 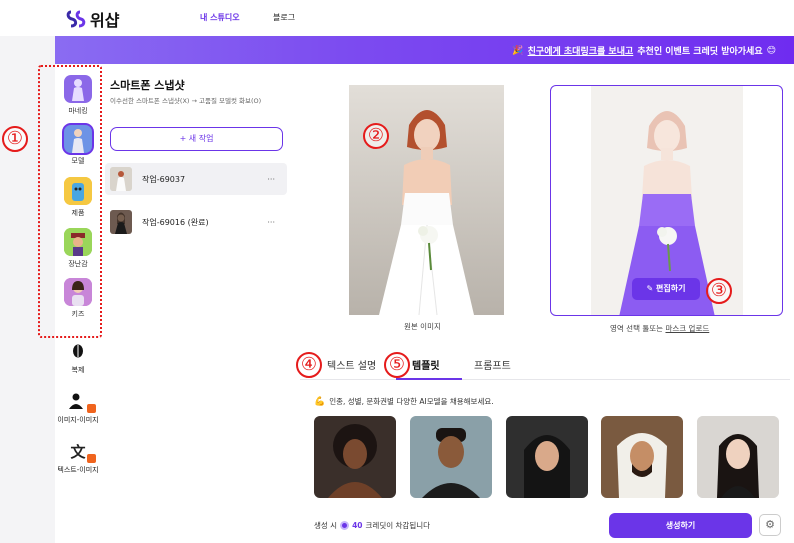 What do you see at coordinates (651, 288) in the screenshot?
I see `pencil-icon: ✎` at bounding box center [651, 288].